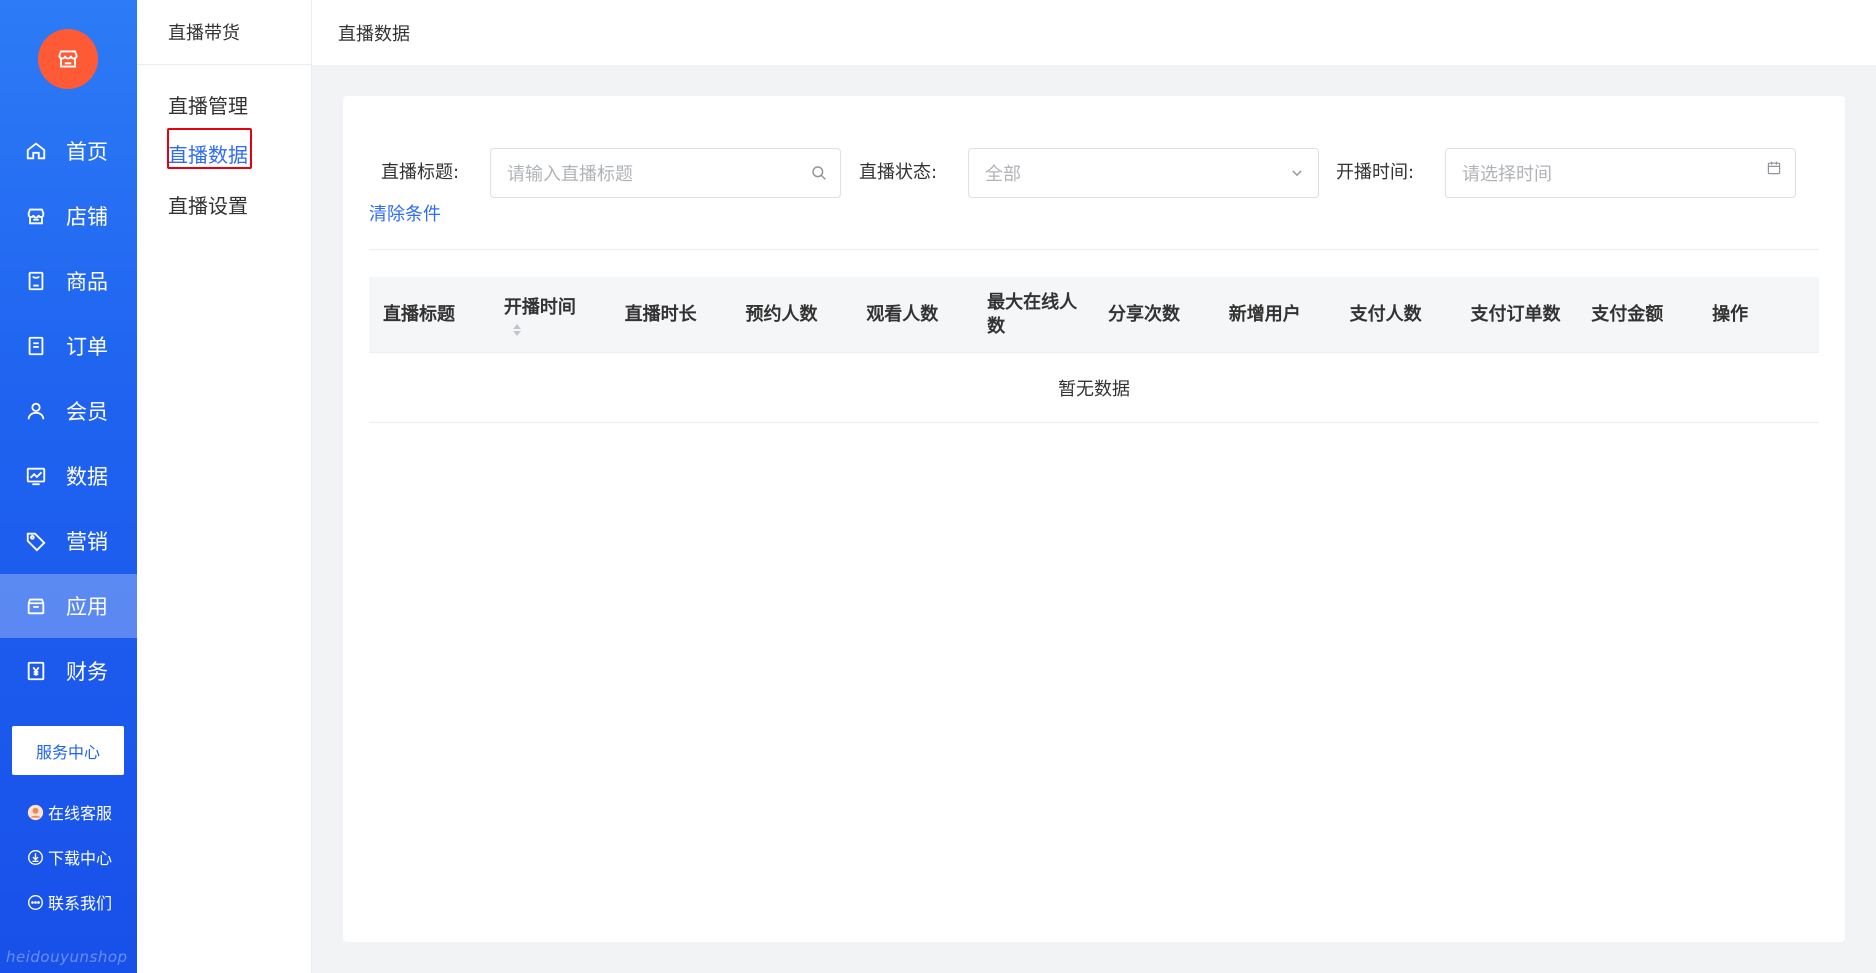 This screenshot has height=973, width=1876. I want to click on column-header: 直播标题, so click(419, 314).